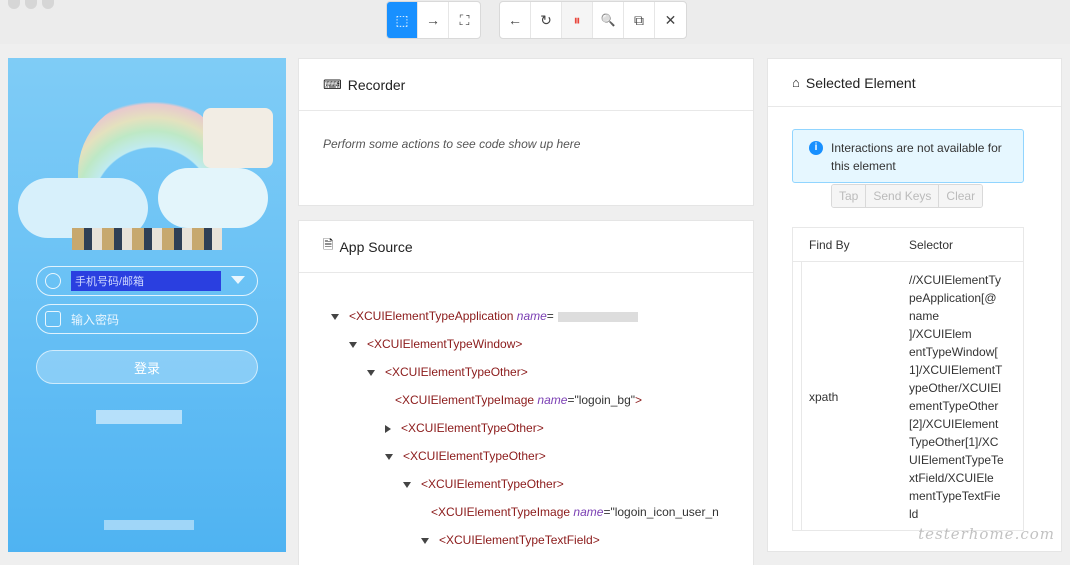 The width and height of the screenshot is (1070, 565). What do you see at coordinates (986, 534) in the screenshot?
I see `watermark: testerhome.com` at bounding box center [986, 534].